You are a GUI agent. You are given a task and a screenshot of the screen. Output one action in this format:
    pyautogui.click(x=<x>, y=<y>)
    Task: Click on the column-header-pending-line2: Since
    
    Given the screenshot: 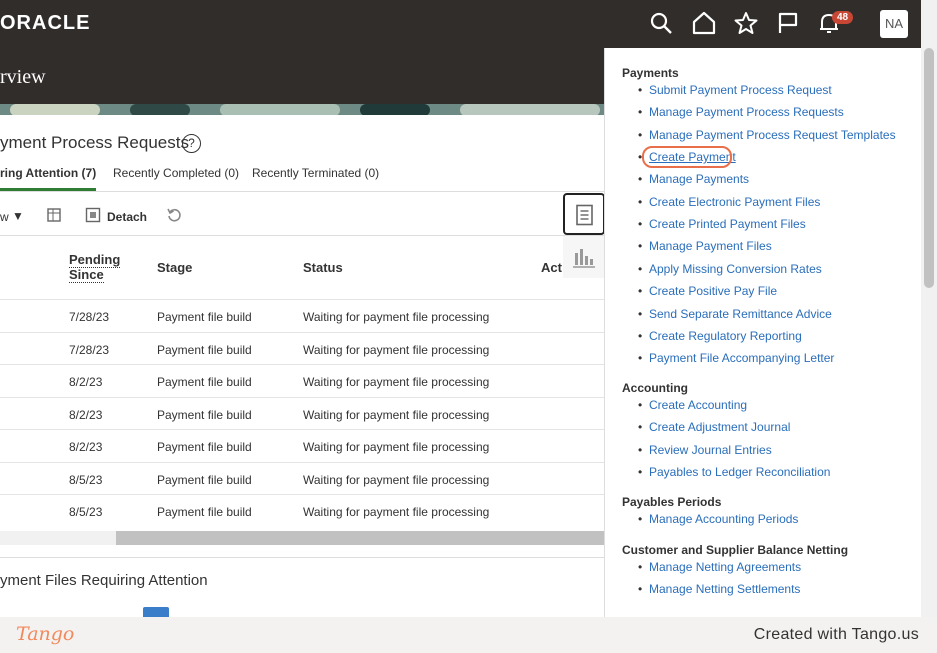 What is the action you would take?
    pyautogui.click(x=86, y=275)
    